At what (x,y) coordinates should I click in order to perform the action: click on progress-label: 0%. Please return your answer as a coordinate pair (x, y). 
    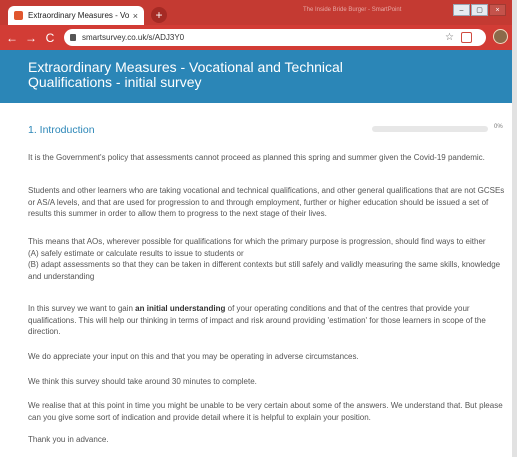
    Looking at the image, I should click on (498, 127).